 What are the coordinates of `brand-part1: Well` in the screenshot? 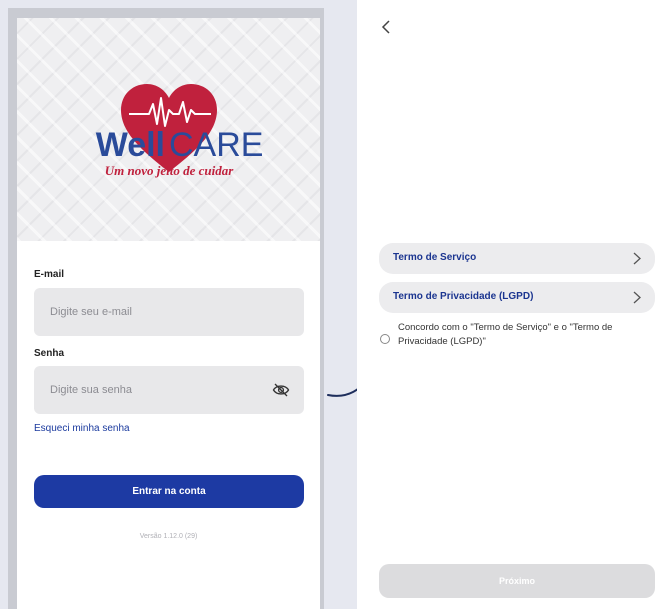 It's located at (130, 145).